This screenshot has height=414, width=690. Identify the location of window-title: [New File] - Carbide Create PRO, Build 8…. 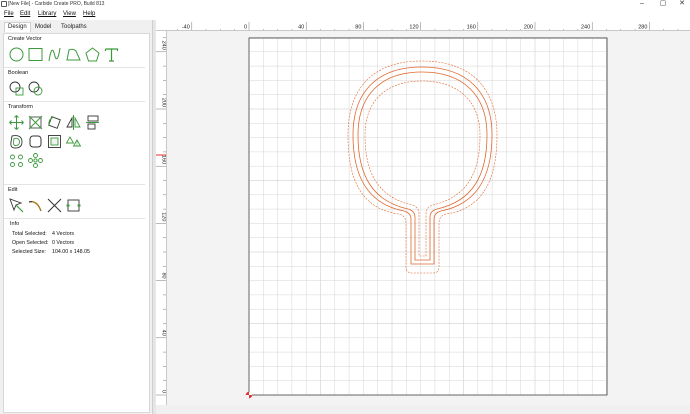
(56, 4).